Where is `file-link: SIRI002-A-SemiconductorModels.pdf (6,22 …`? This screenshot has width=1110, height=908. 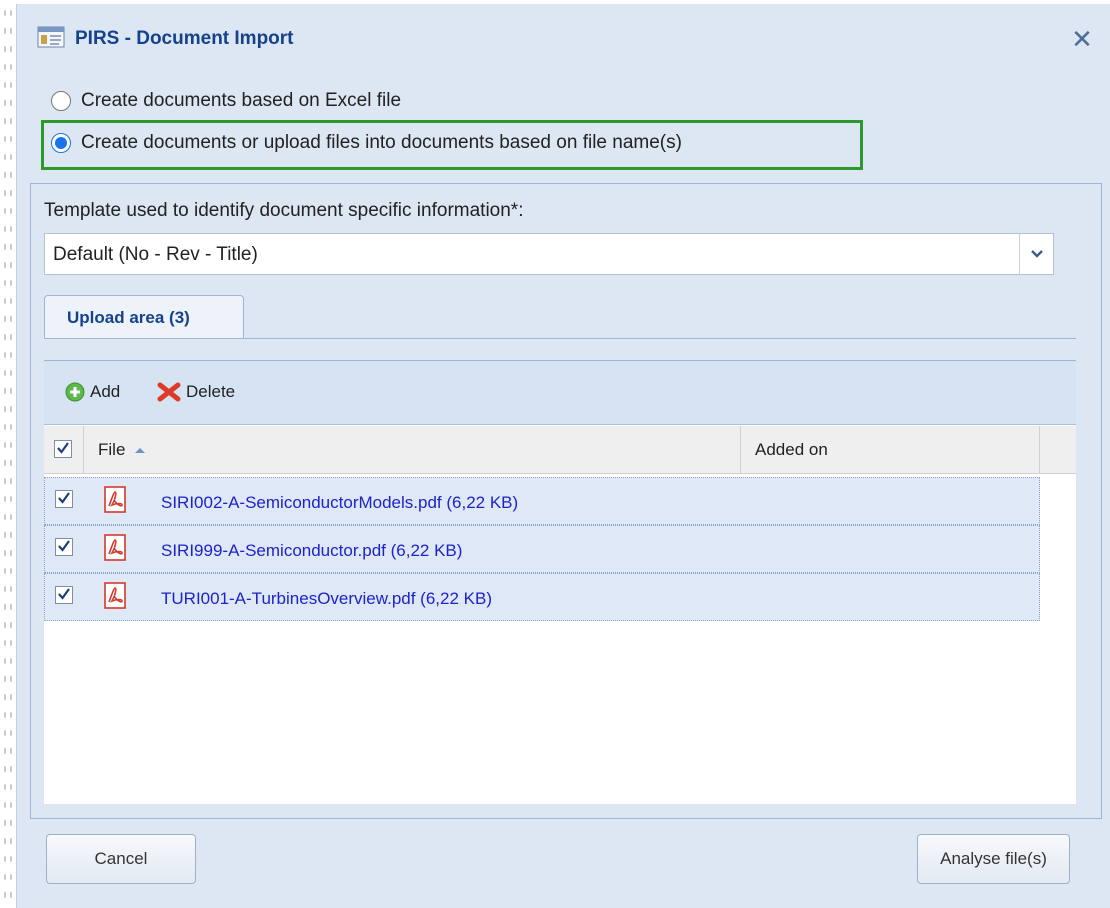
file-link: SIRI002-A-SemiconductorModels.pdf (6,22 … is located at coordinates (339, 503).